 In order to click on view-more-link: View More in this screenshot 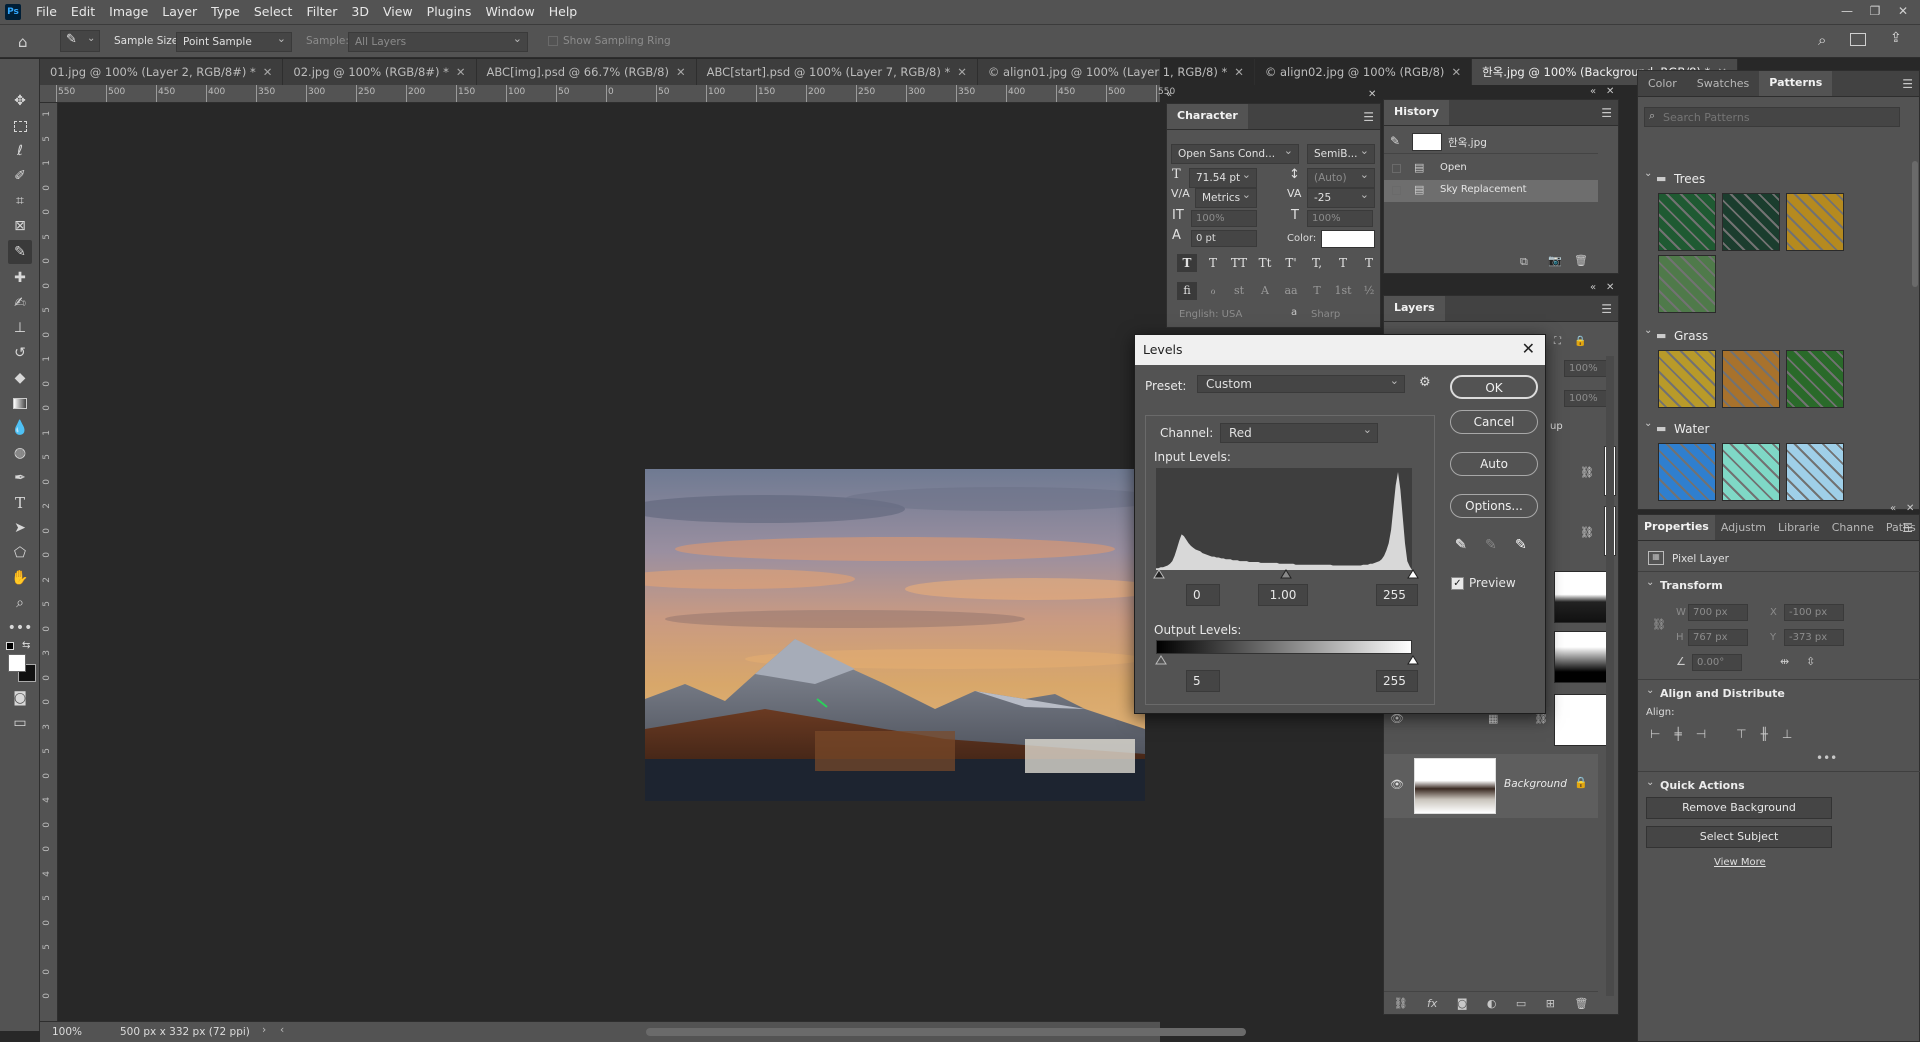, I will do `click(1740, 862)`.